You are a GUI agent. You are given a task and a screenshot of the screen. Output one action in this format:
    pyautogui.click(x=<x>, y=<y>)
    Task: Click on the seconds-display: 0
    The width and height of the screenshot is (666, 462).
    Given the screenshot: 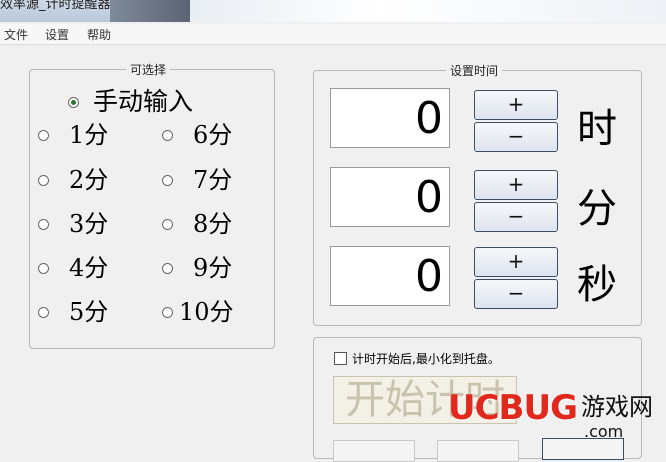 What is the action you would take?
    pyautogui.click(x=390, y=276)
    